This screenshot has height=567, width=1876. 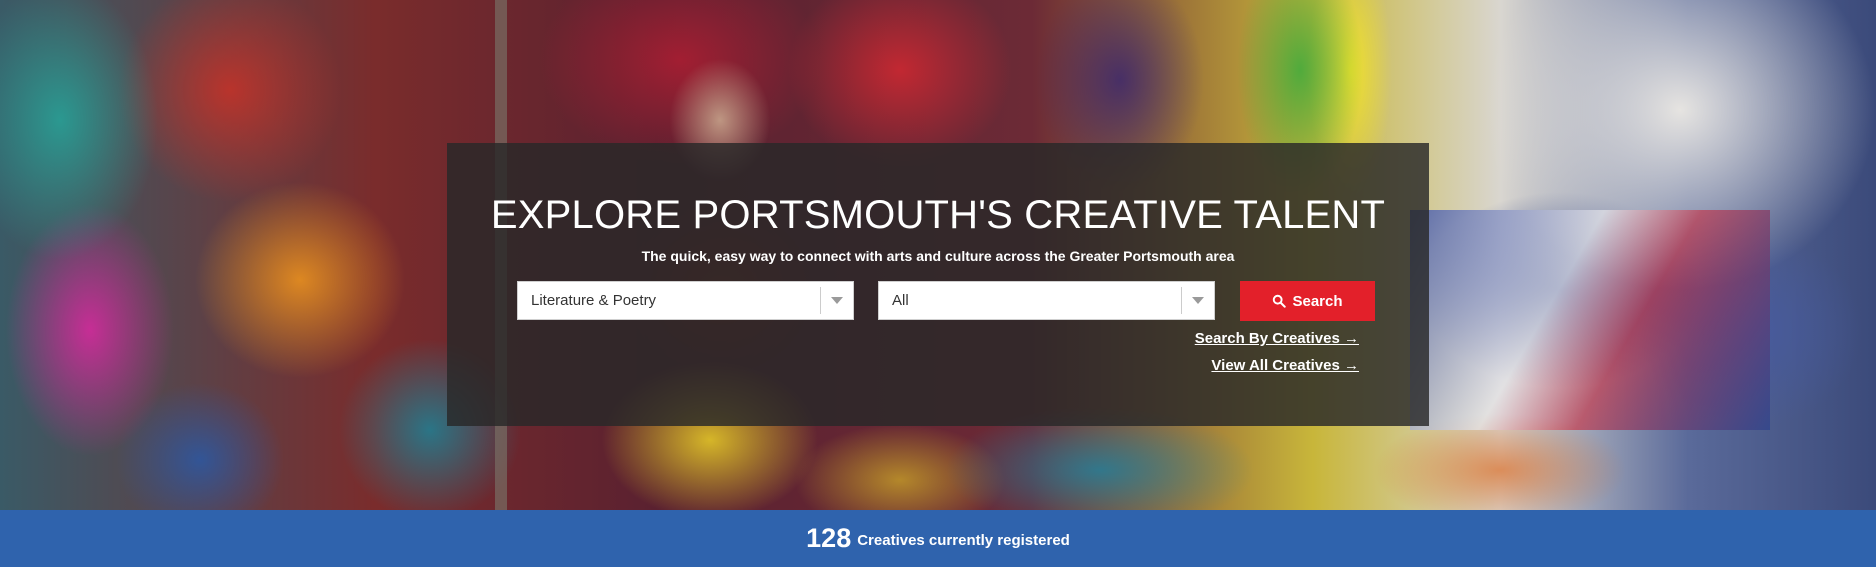 I want to click on search-button: Search, so click(x=1307, y=301).